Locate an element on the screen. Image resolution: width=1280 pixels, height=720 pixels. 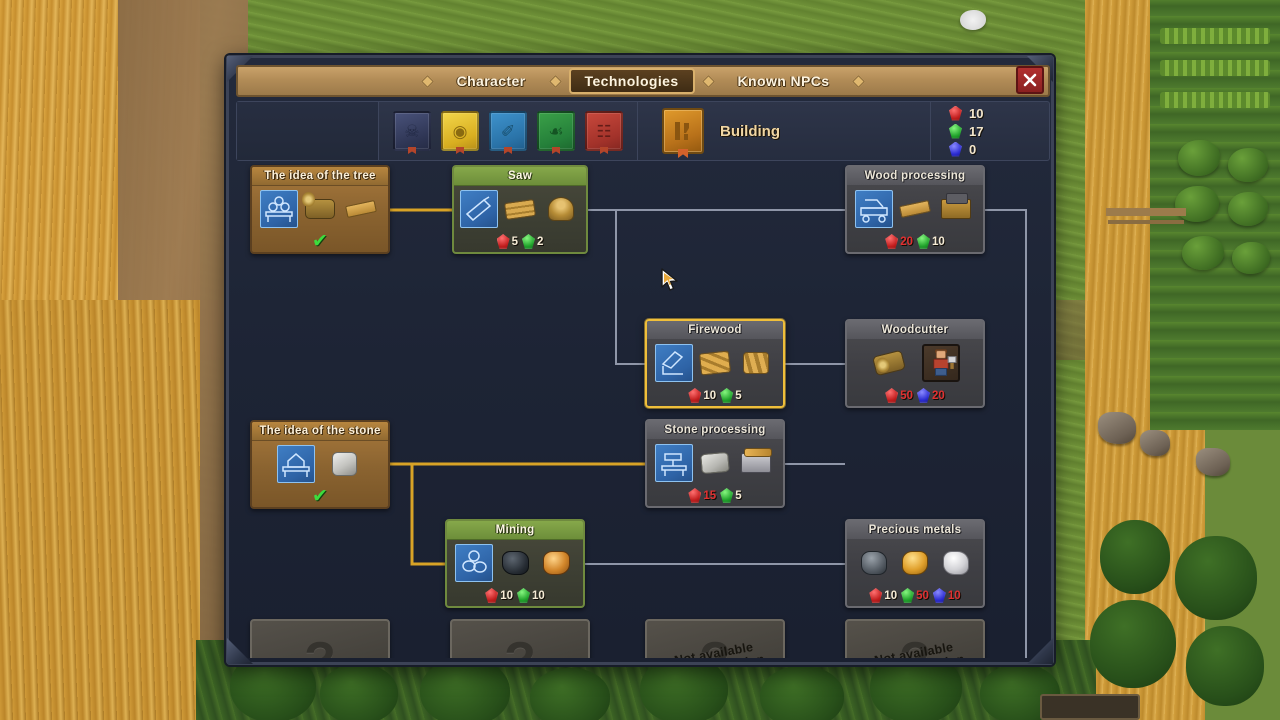
tech-card-cost: 10 50 10 is located at coordinates (915, 595).